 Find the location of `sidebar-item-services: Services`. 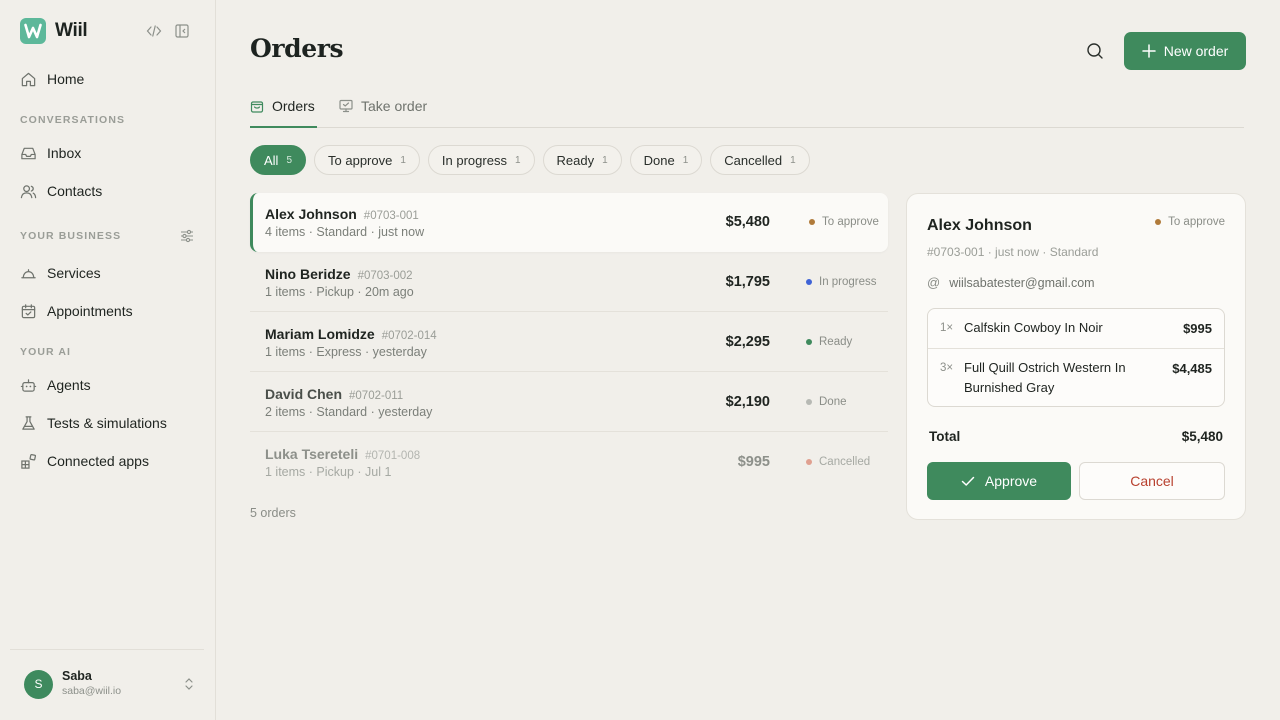

sidebar-item-services: Services is located at coordinates (108, 273).